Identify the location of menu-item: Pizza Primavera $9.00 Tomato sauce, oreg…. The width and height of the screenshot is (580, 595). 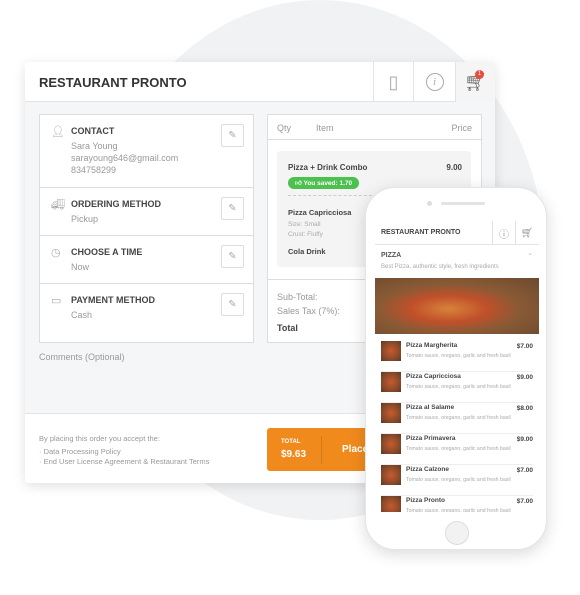
(457, 449).